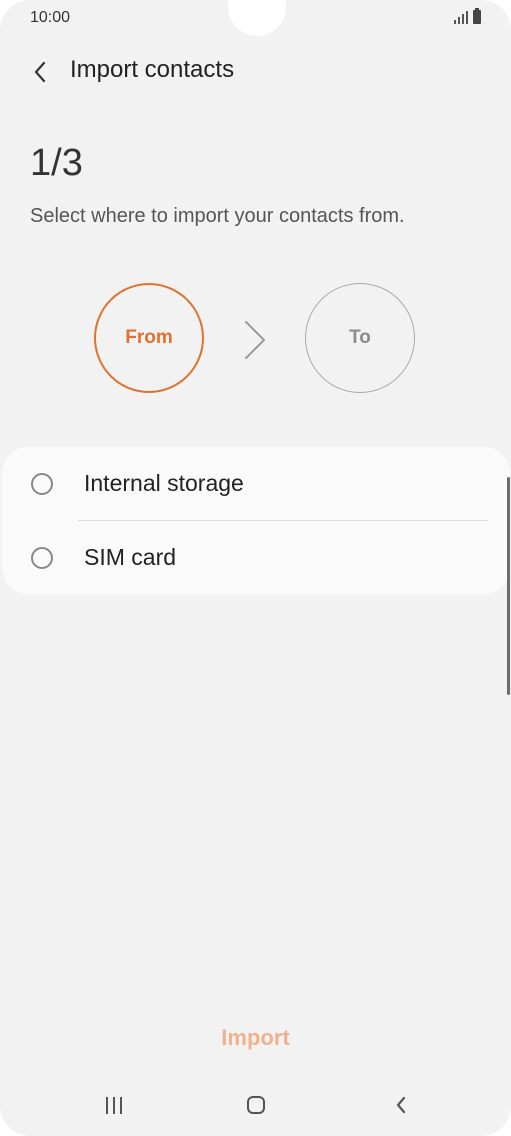 Image resolution: width=511 pixels, height=1136 pixels. Describe the element at coordinates (508, 586) in the screenshot. I see `scrollbar` at that location.